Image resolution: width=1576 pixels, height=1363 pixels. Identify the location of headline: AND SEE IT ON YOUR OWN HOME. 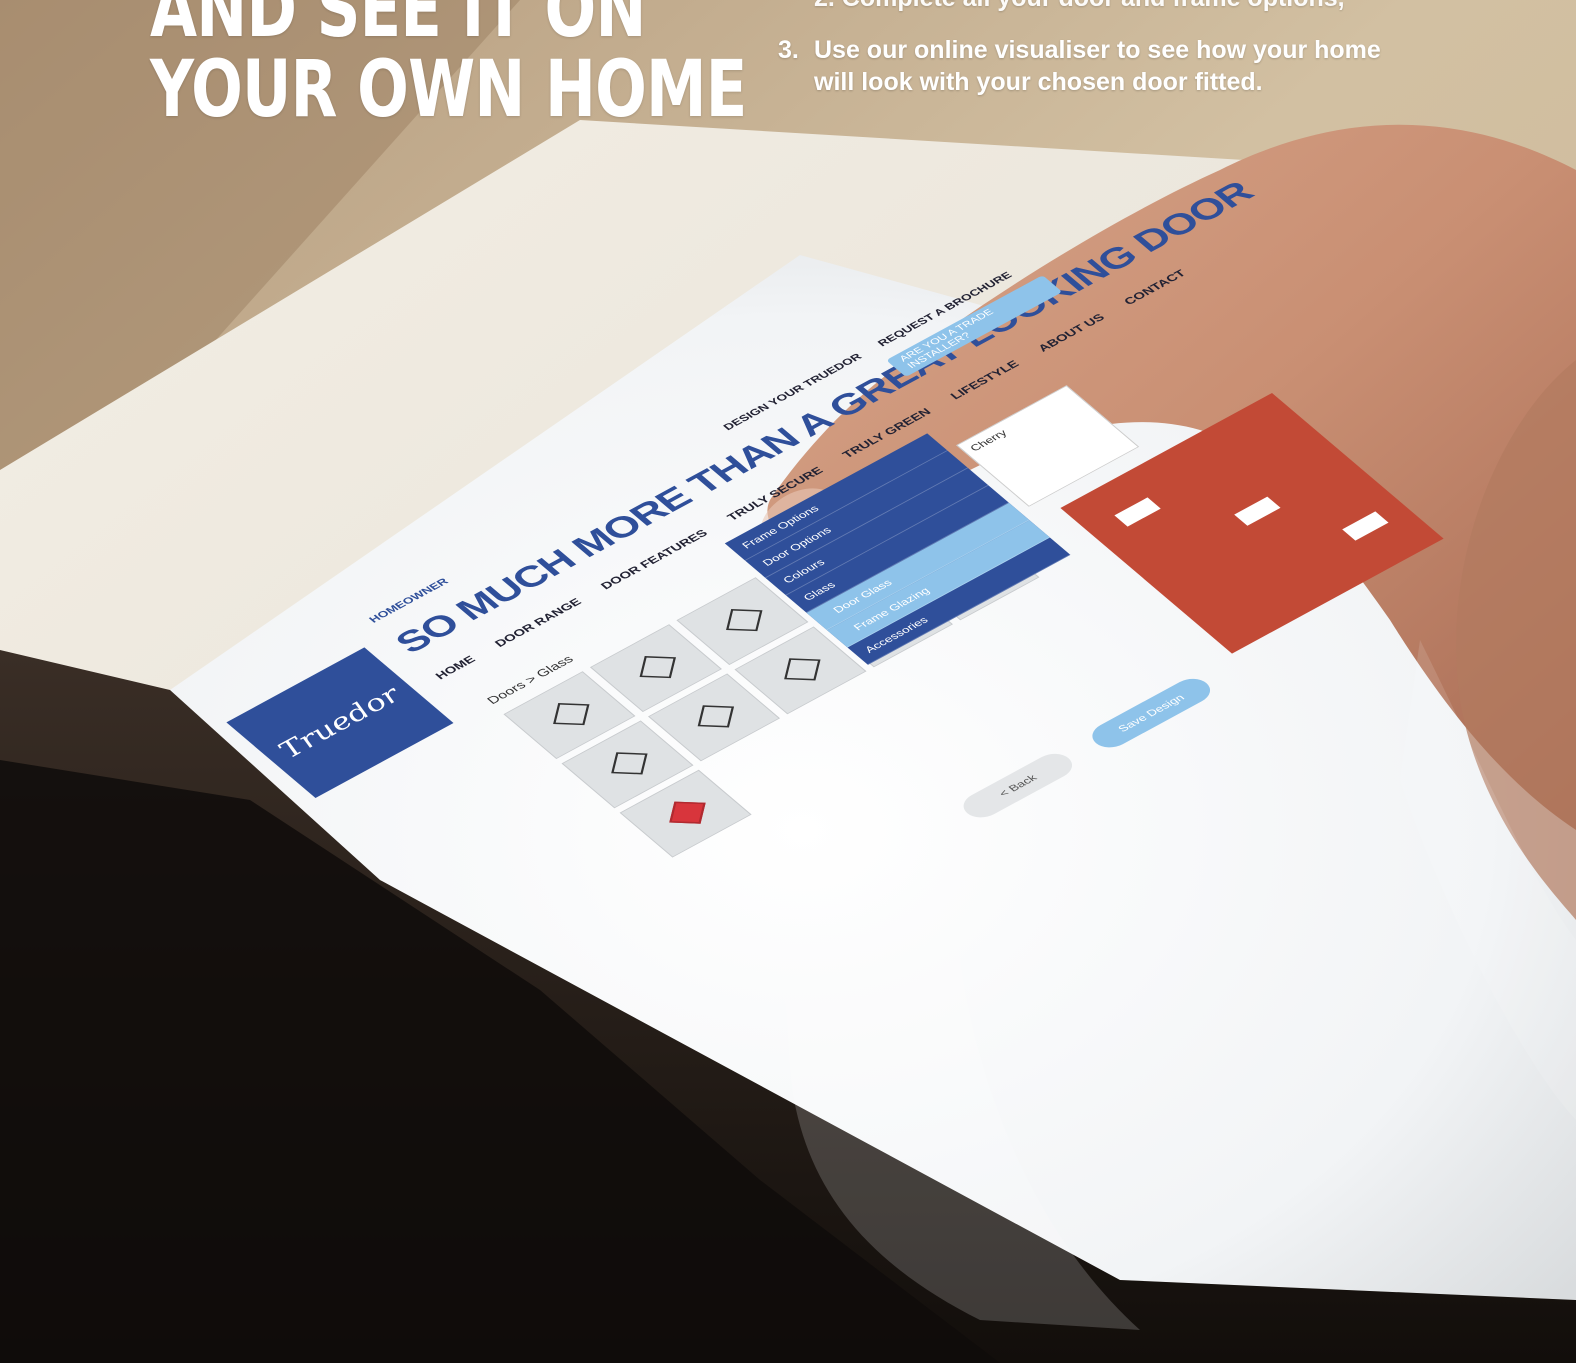
(448, 65).